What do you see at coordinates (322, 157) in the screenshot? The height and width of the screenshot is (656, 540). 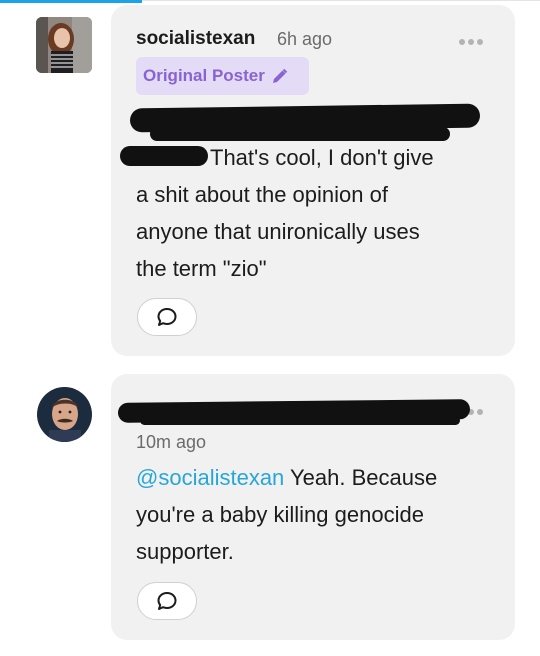 I see `comment-line: That's cool, I don't give` at bounding box center [322, 157].